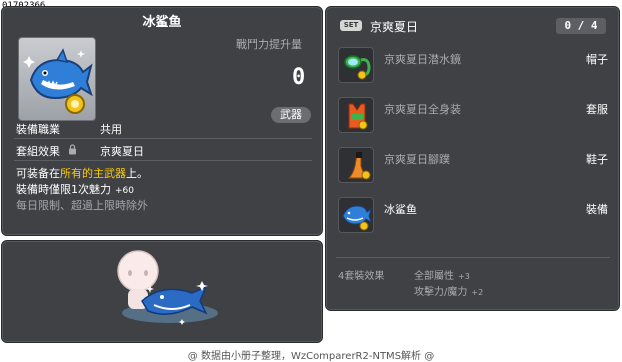  Describe the element at coordinates (38, 129) in the screenshot. I see `job-label: 裝備職業` at that location.